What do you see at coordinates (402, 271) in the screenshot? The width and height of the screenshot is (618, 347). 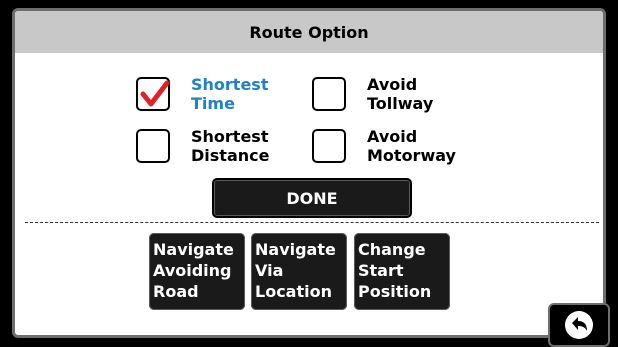 I see `change-start-position-button: Change Start Position` at bounding box center [402, 271].